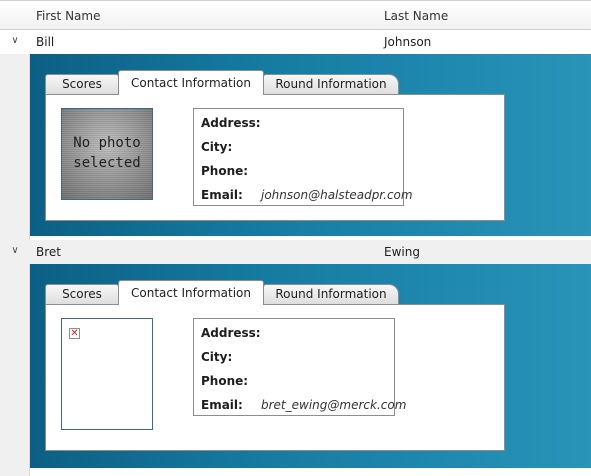  I want to click on last-name-cell: Ewing, so click(402, 252).